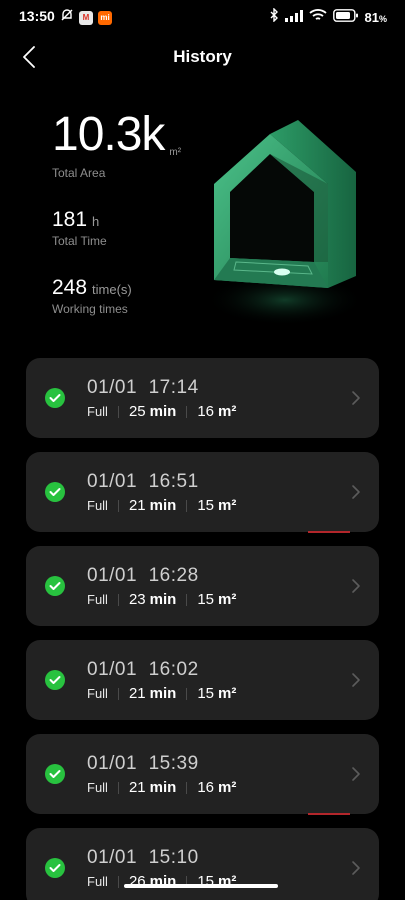 The height and width of the screenshot is (900, 405). Describe the element at coordinates (317, 17) in the screenshot. I see `wifi-icon` at that location.